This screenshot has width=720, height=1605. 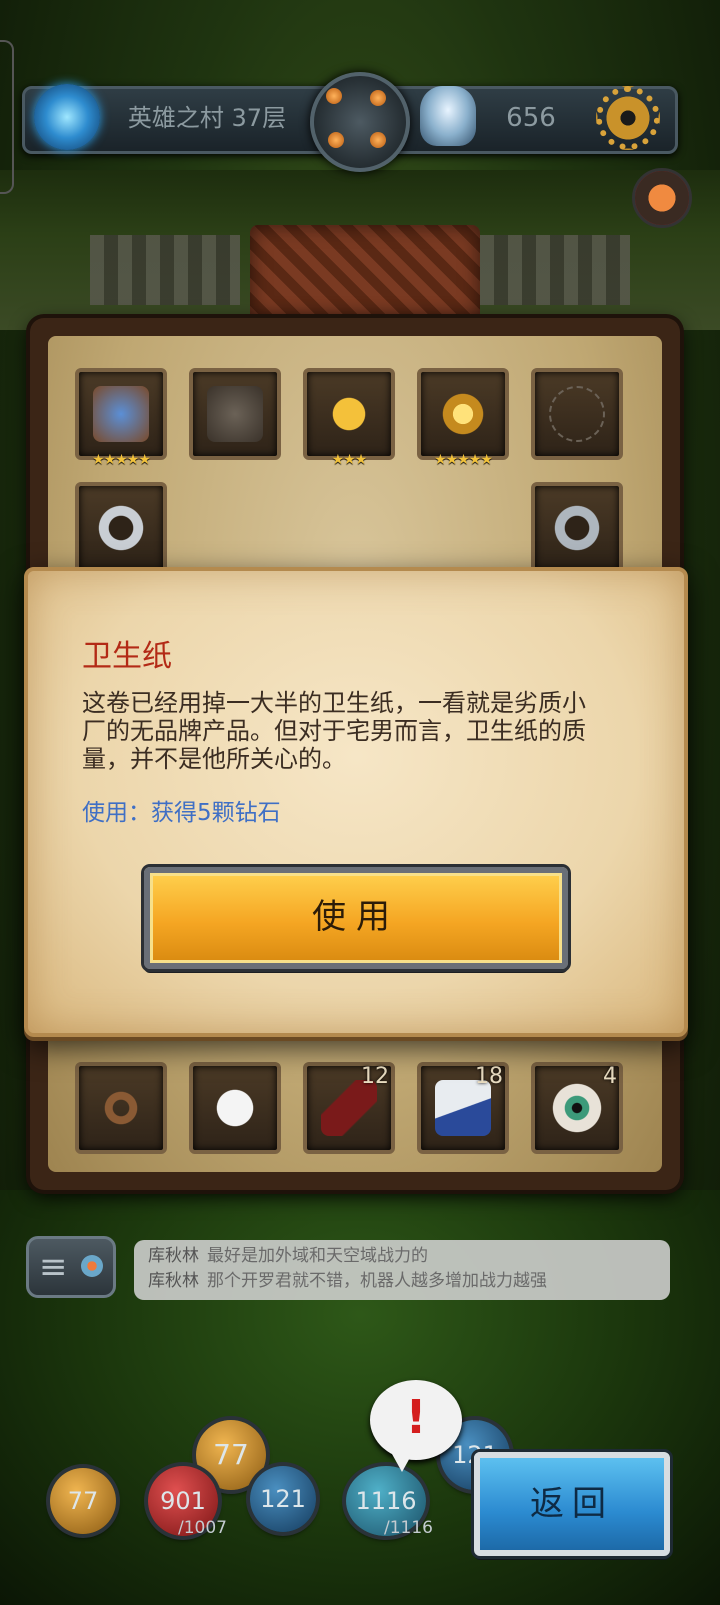 What do you see at coordinates (463, 1108) in the screenshot?
I see `inventory-slot: 18` at bounding box center [463, 1108].